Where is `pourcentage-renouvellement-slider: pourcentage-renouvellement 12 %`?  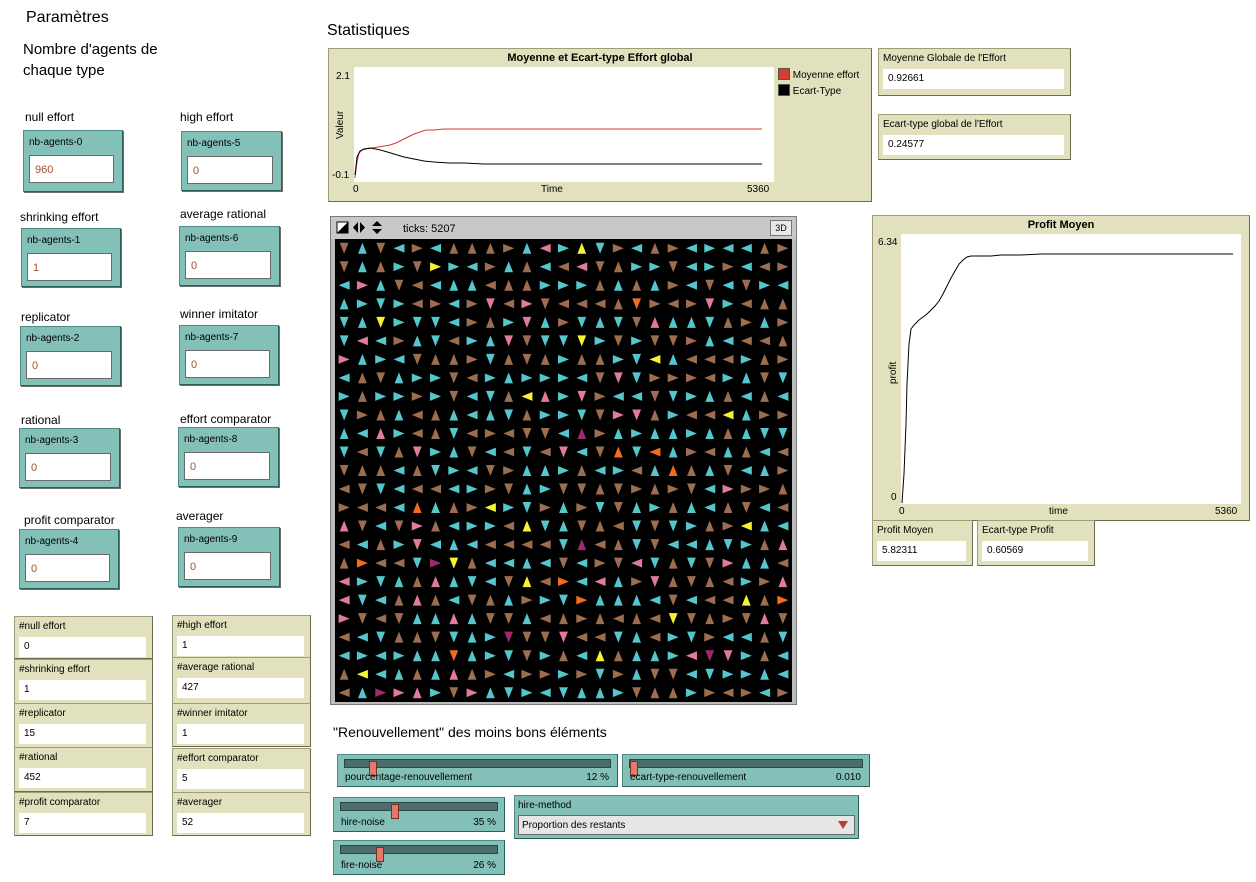
pourcentage-renouvellement-slider: pourcentage-renouvellement 12 % is located at coordinates (477, 770).